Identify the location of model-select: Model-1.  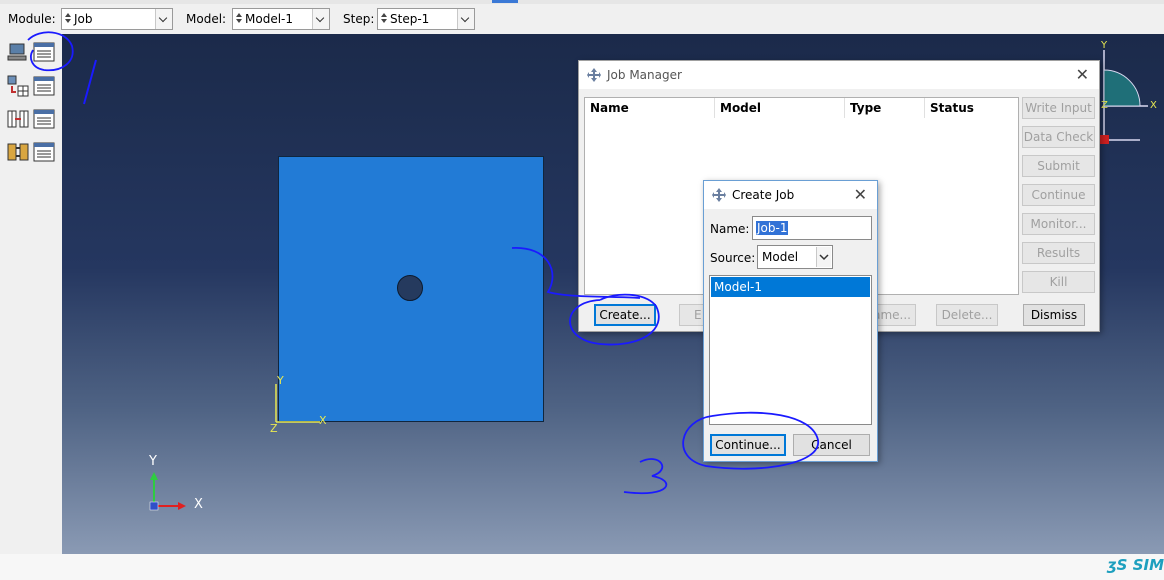
(281, 19).